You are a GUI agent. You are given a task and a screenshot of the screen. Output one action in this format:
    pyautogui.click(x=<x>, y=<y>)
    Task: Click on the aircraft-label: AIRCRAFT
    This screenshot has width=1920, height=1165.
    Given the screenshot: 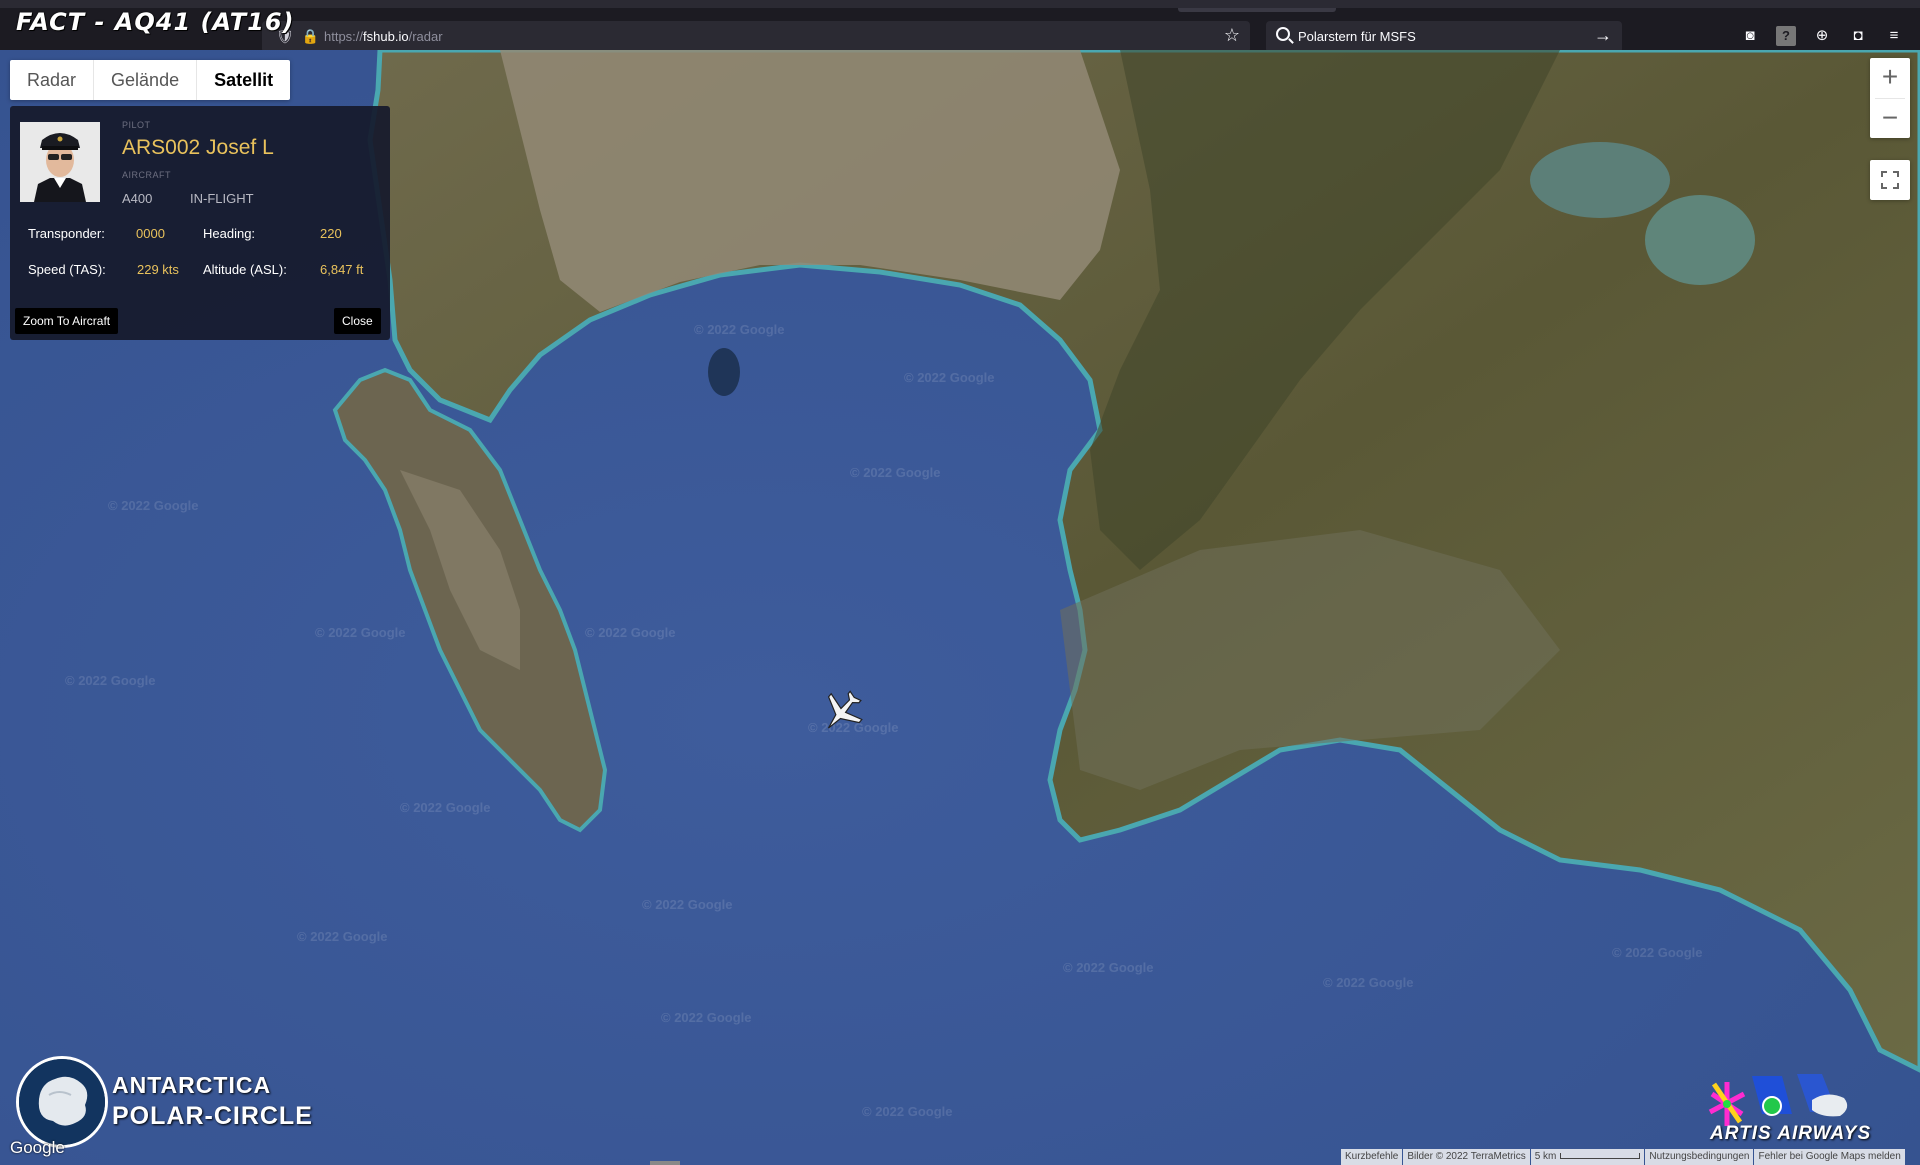 What is the action you would take?
    pyautogui.click(x=146, y=175)
    